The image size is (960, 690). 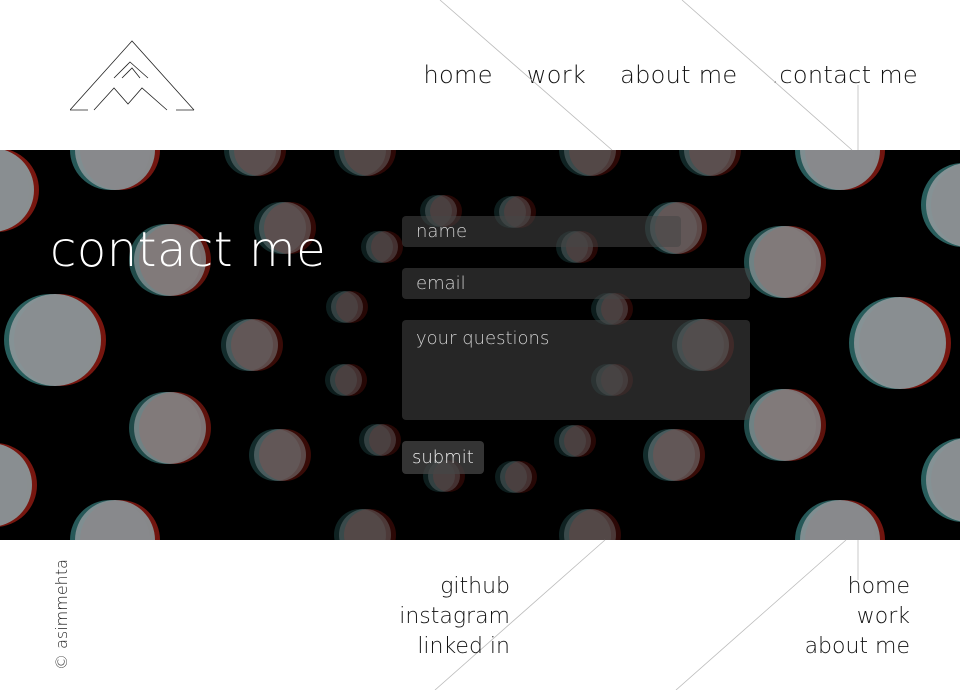 I want to click on submit-button: submit, so click(x=443, y=457).